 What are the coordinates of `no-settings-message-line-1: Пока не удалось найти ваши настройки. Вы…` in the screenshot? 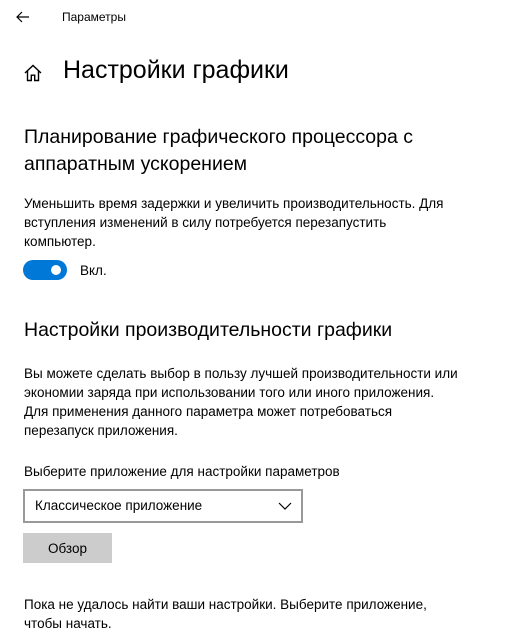 It's located at (225, 604).